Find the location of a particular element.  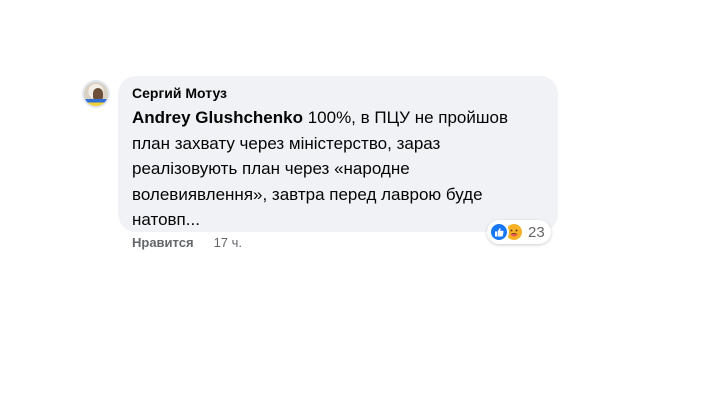

comment-actions: Нравится 17 ч. is located at coordinates (187, 242).